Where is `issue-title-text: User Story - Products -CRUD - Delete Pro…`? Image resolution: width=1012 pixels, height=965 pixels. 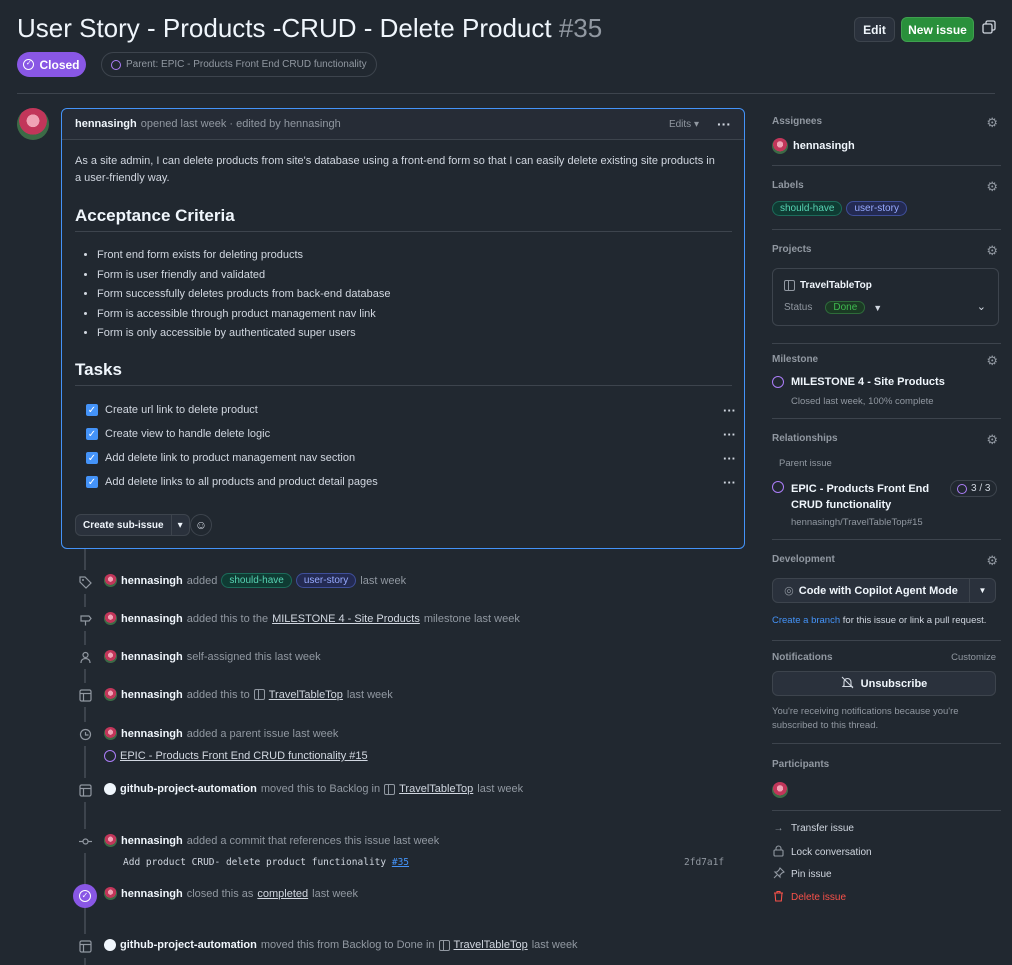 issue-title-text: User Story - Products -CRUD - Delete Pro… is located at coordinates (284, 28).